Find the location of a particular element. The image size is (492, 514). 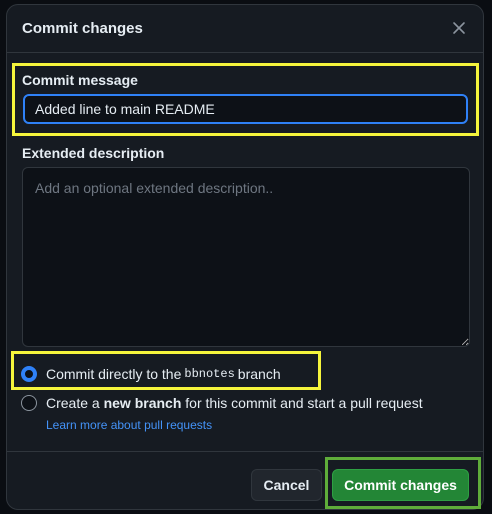

dialog-header: Commit changes is located at coordinates (245, 29).